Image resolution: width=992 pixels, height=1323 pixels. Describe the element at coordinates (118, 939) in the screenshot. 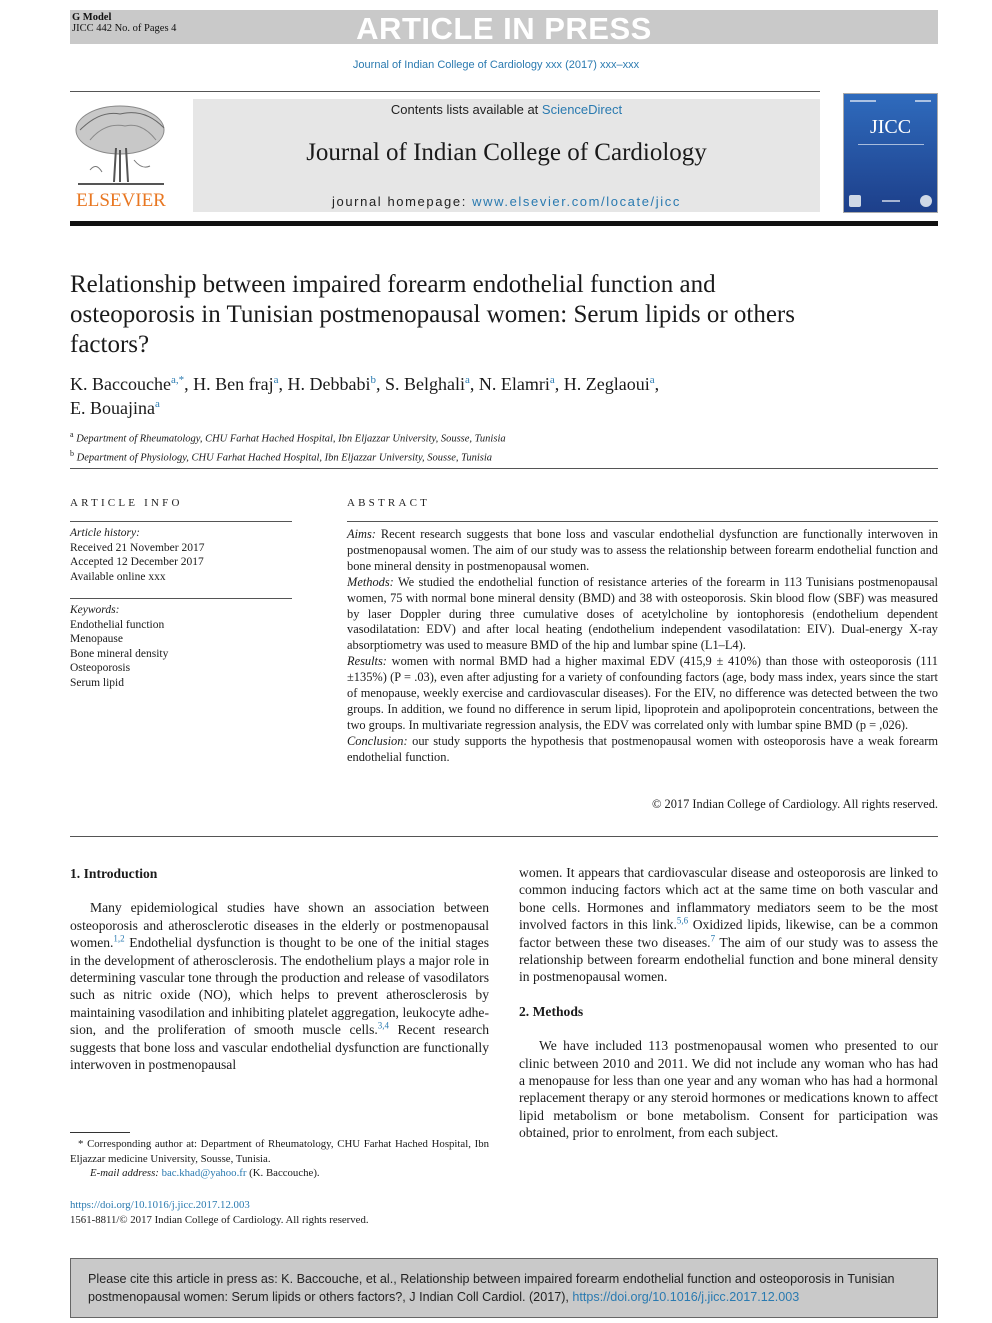

I see `citation-link: 1,2` at that location.